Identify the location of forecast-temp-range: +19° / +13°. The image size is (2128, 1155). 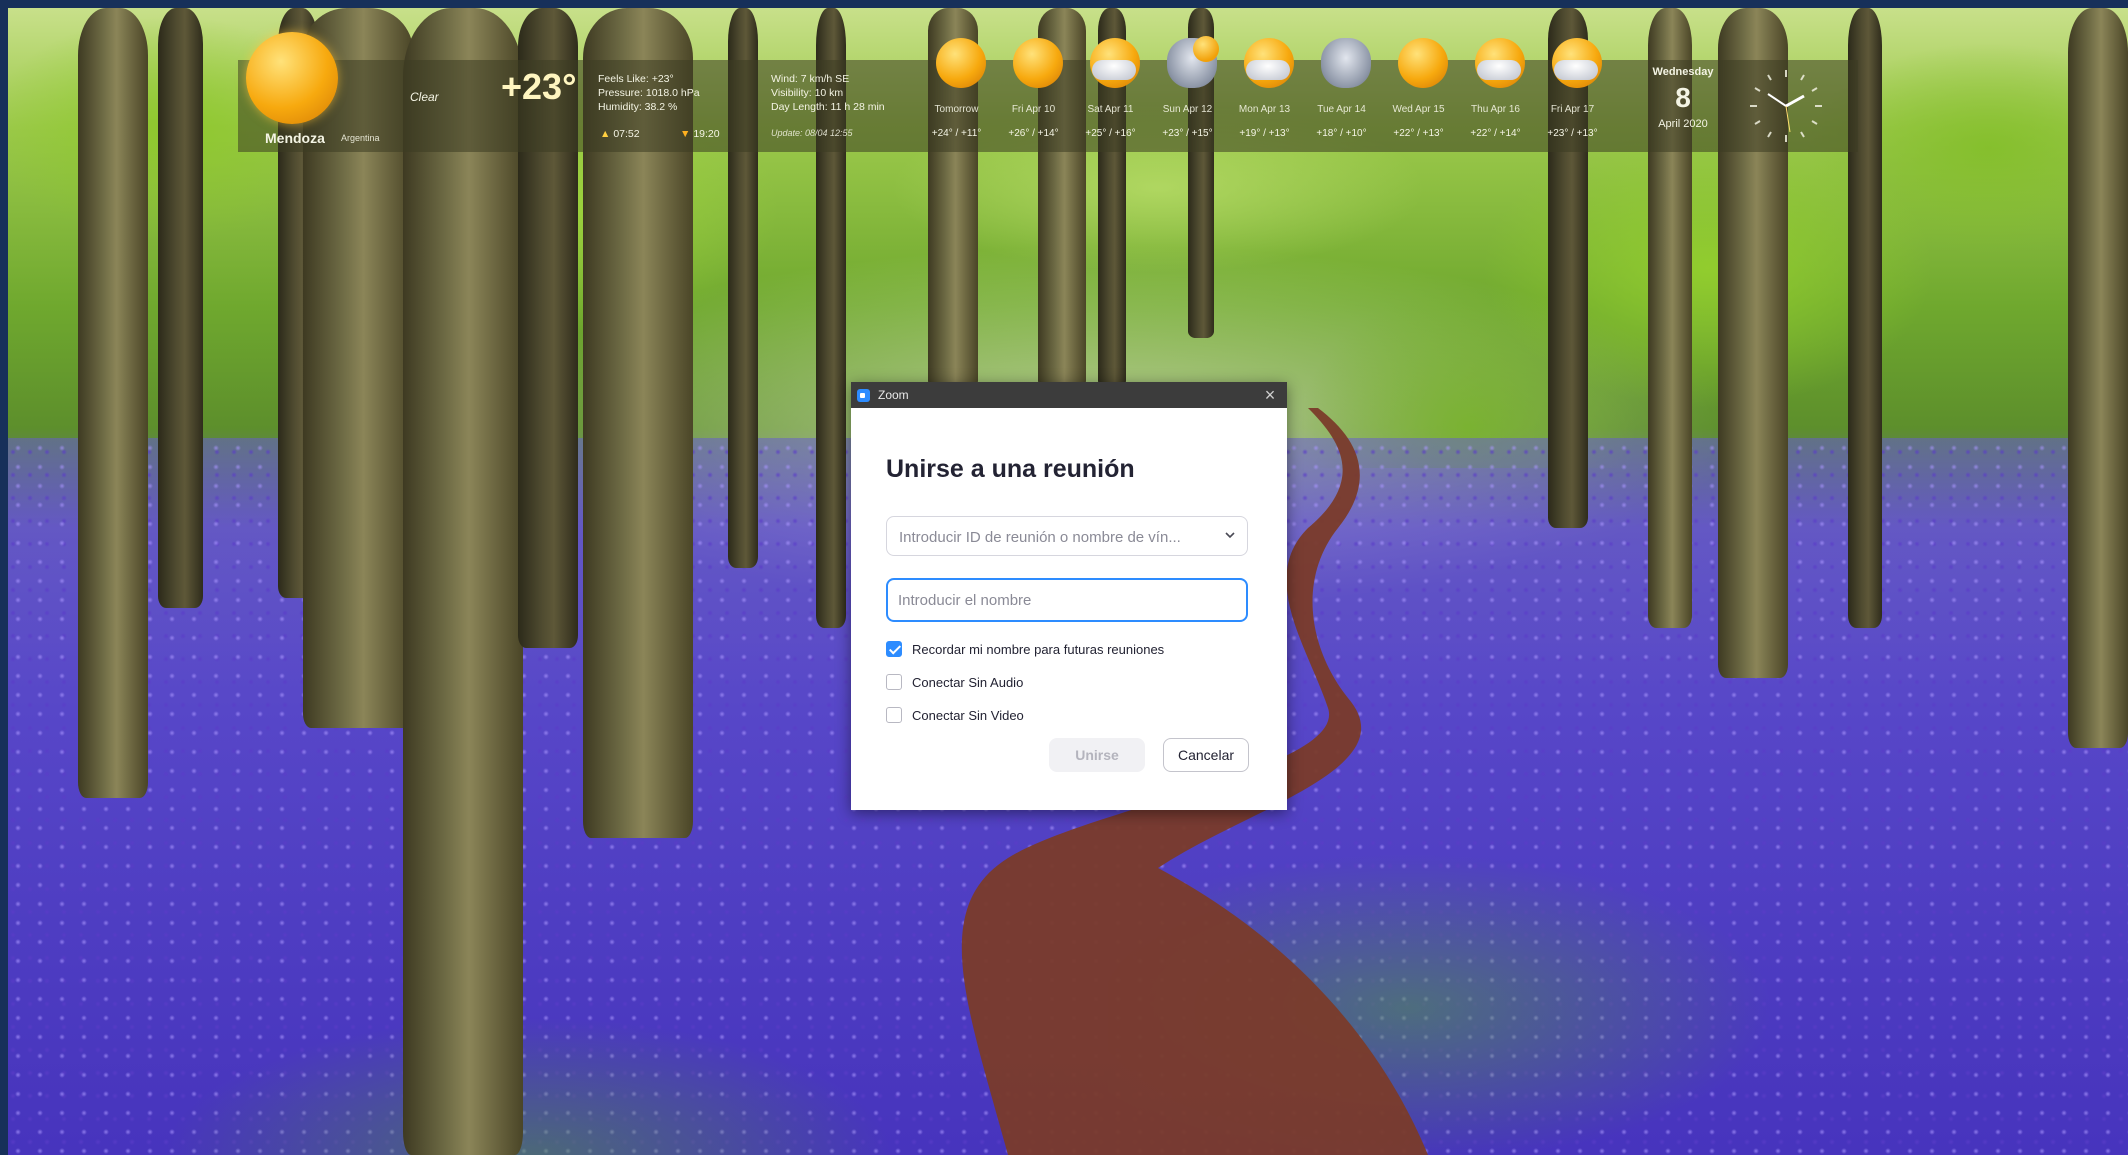
(1264, 133).